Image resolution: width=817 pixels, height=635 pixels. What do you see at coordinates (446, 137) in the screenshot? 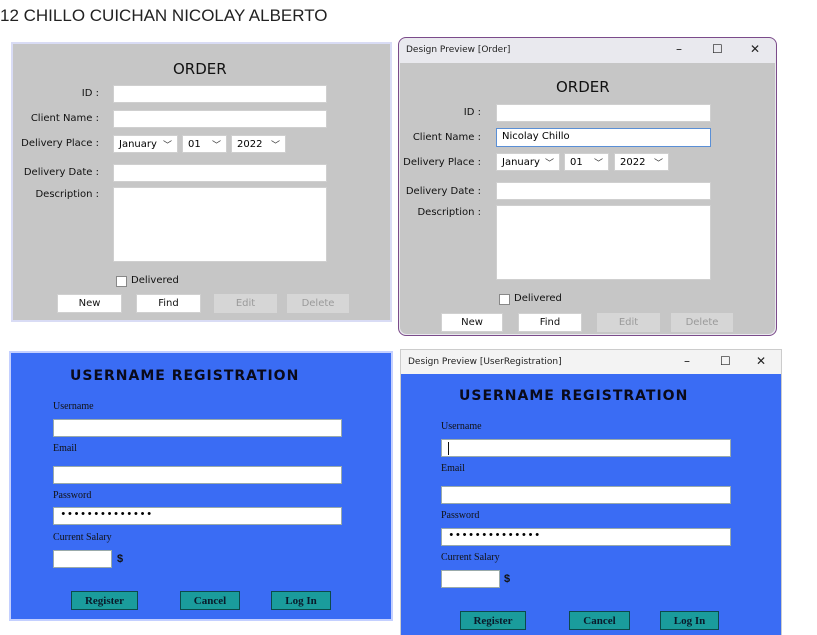
I see `preview-client-name-label: Client Name :` at bounding box center [446, 137].